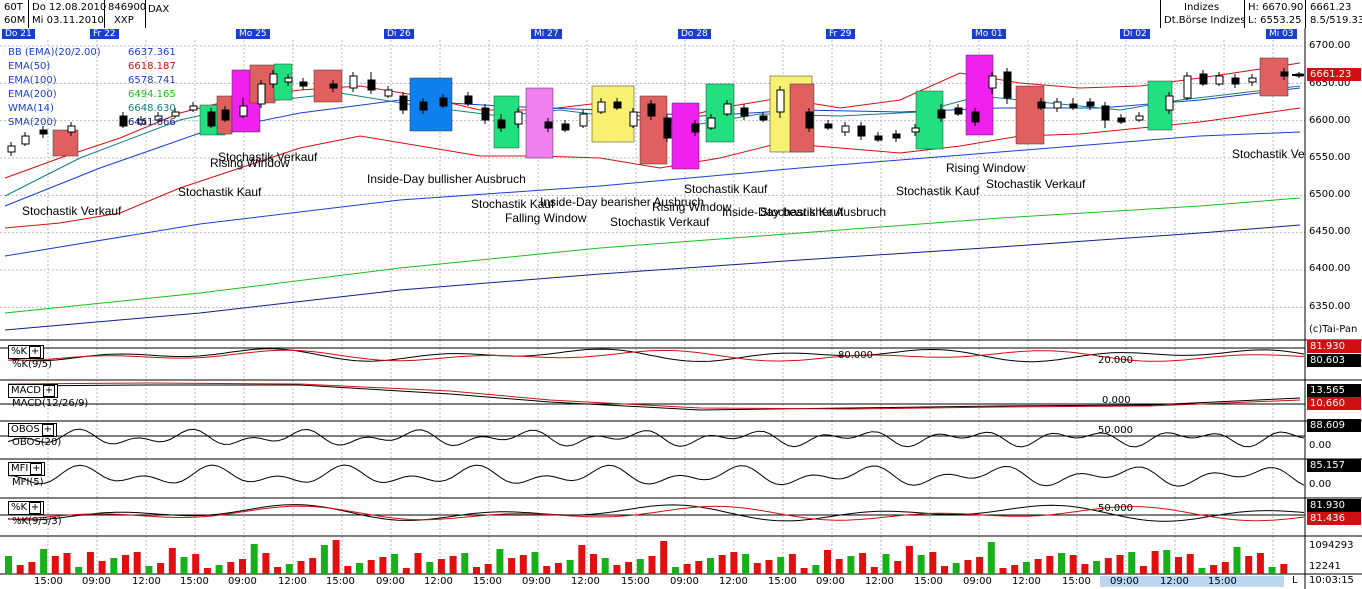 Image resolution: width=1362 pixels, height=589 pixels. I want to click on price-tick: 6600.00, so click(1330, 120).